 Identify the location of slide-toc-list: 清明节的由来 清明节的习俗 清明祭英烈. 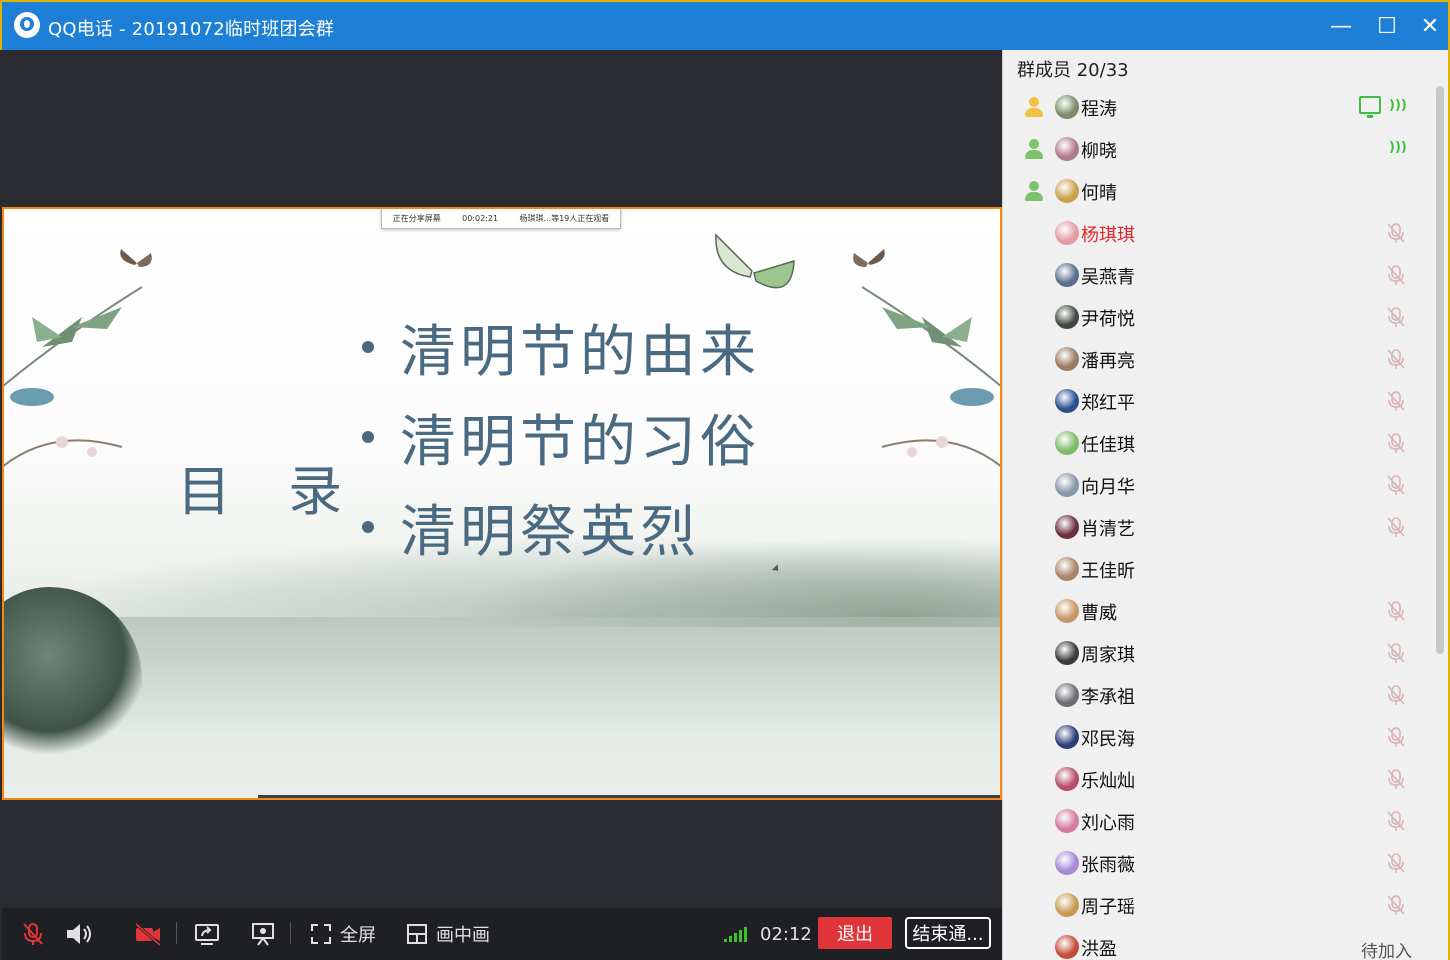
(561, 437).